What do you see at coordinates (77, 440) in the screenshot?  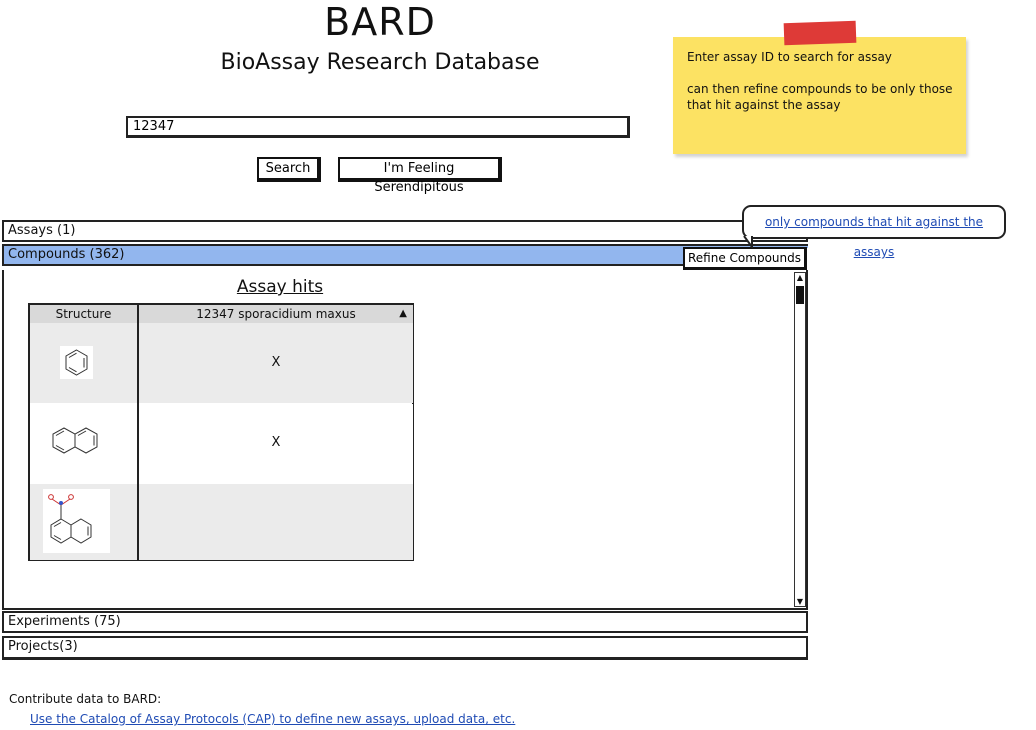 I see `naphthalene-icon` at bounding box center [77, 440].